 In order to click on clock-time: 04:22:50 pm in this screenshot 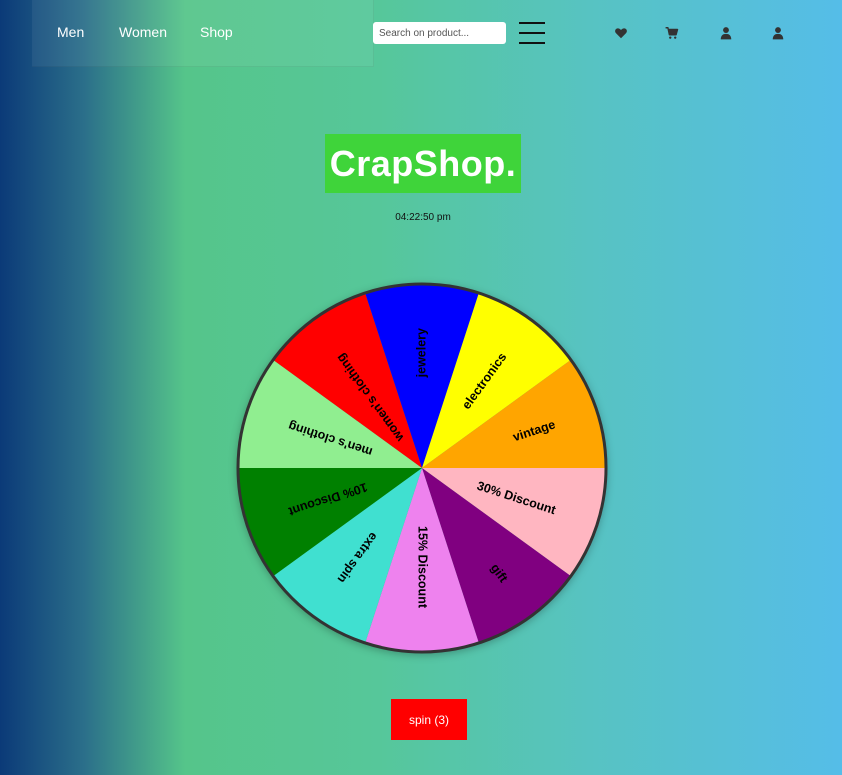, I will do `click(423, 217)`.